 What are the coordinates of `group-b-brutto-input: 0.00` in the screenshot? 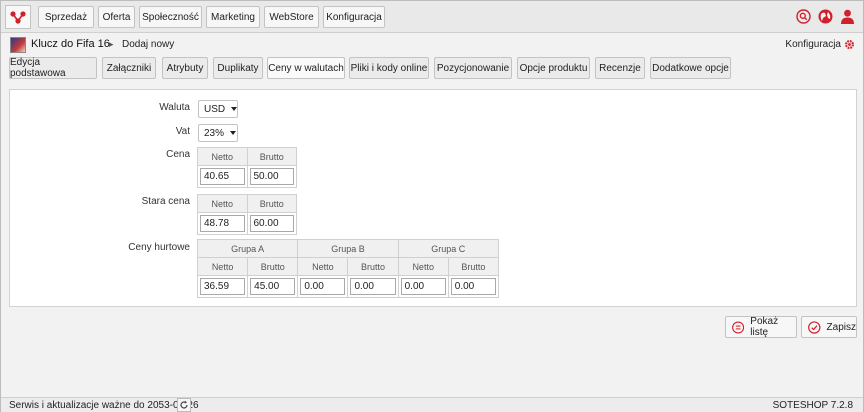 It's located at (373, 286).